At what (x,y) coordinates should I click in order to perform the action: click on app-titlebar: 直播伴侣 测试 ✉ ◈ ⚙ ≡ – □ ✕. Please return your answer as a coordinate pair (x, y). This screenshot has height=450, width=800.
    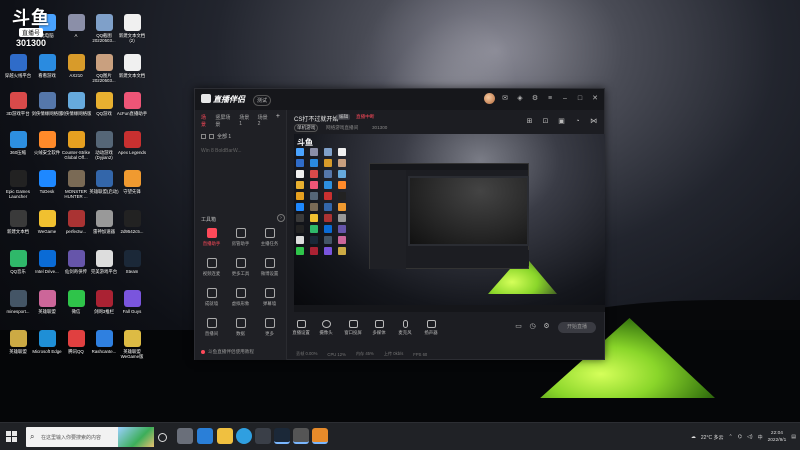
    Looking at the image, I should click on (399, 99).